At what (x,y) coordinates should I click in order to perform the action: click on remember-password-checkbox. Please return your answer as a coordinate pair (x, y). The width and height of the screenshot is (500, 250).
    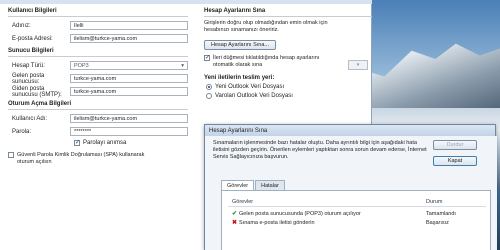
    Looking at the image, I should click on (77, 142).